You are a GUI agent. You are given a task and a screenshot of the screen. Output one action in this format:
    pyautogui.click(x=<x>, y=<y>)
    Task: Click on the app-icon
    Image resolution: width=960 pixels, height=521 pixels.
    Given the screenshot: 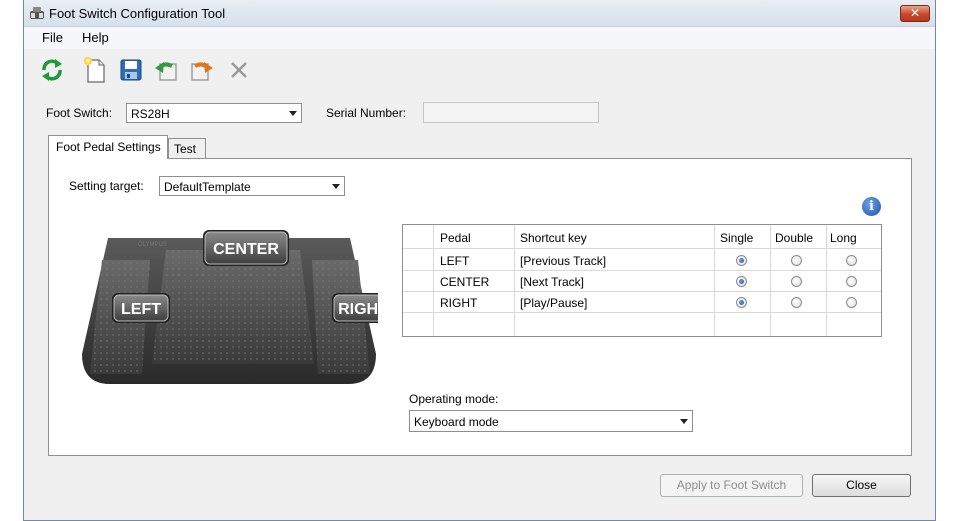 What is the action you would take?
    pyautogui.click(x=37, y=13)
    